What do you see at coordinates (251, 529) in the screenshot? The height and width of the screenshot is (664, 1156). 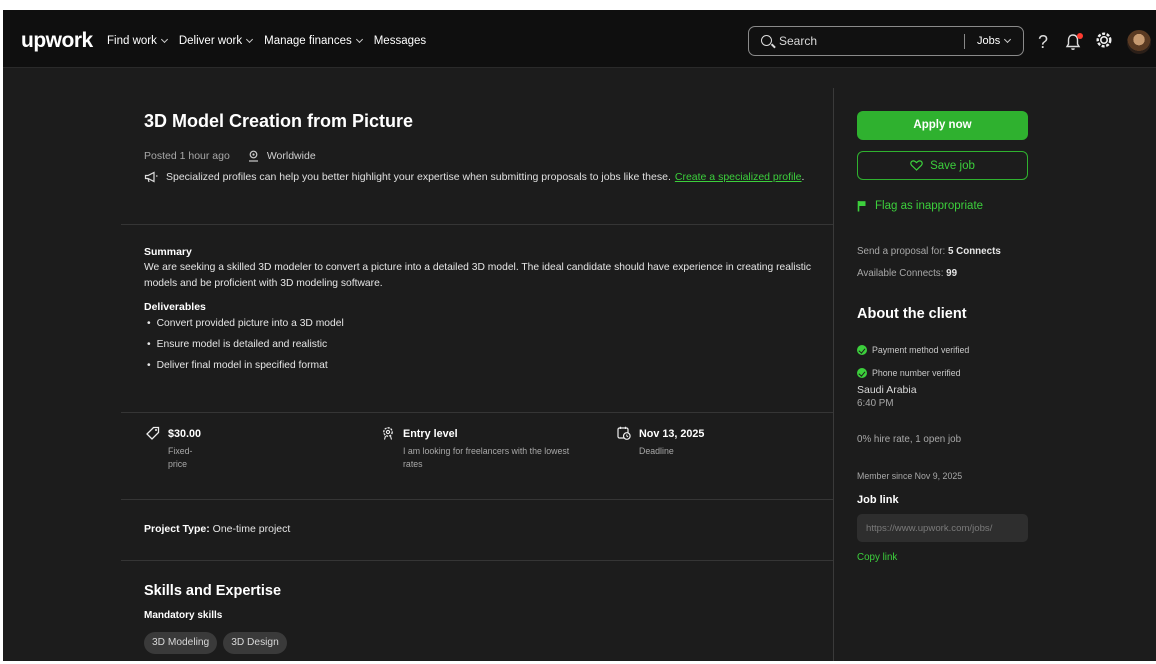 I see `project-type-value: One-time project` at bounding box center [251, 529].